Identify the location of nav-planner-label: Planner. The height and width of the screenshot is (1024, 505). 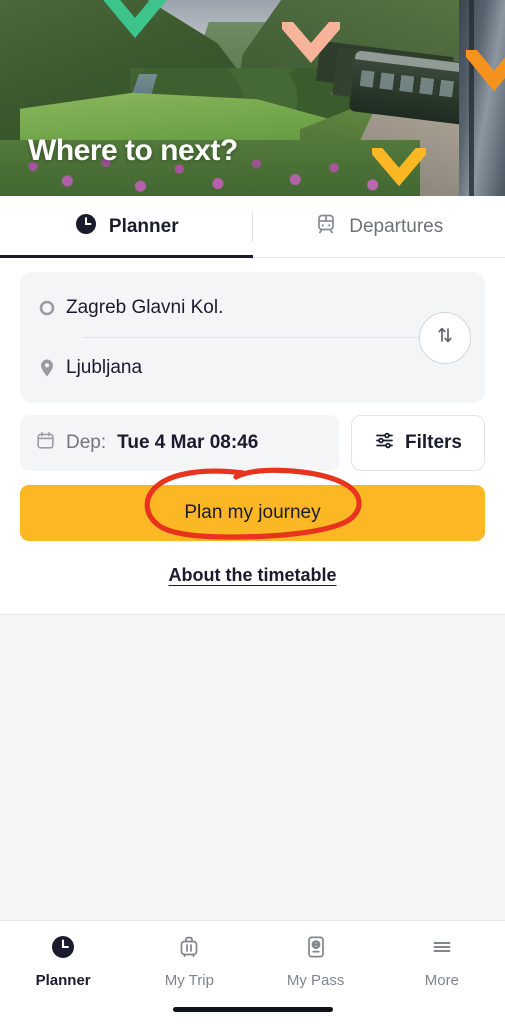
(63, 980).